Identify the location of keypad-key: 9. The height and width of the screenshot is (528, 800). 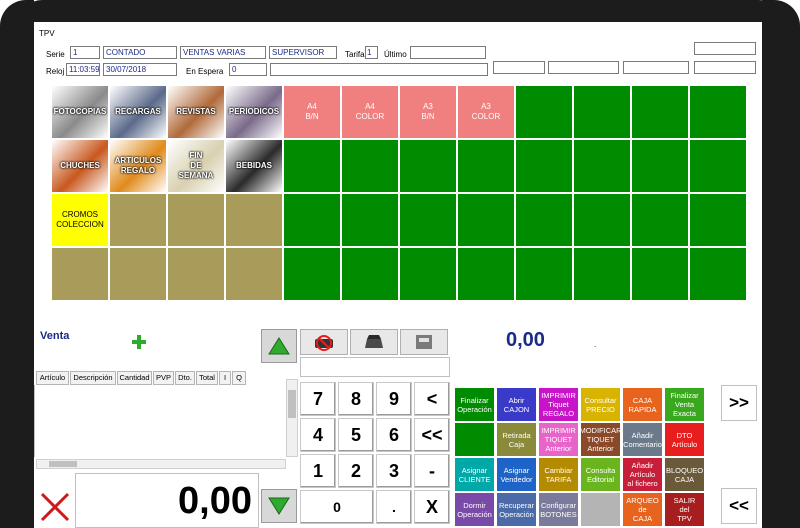
(394, 399).